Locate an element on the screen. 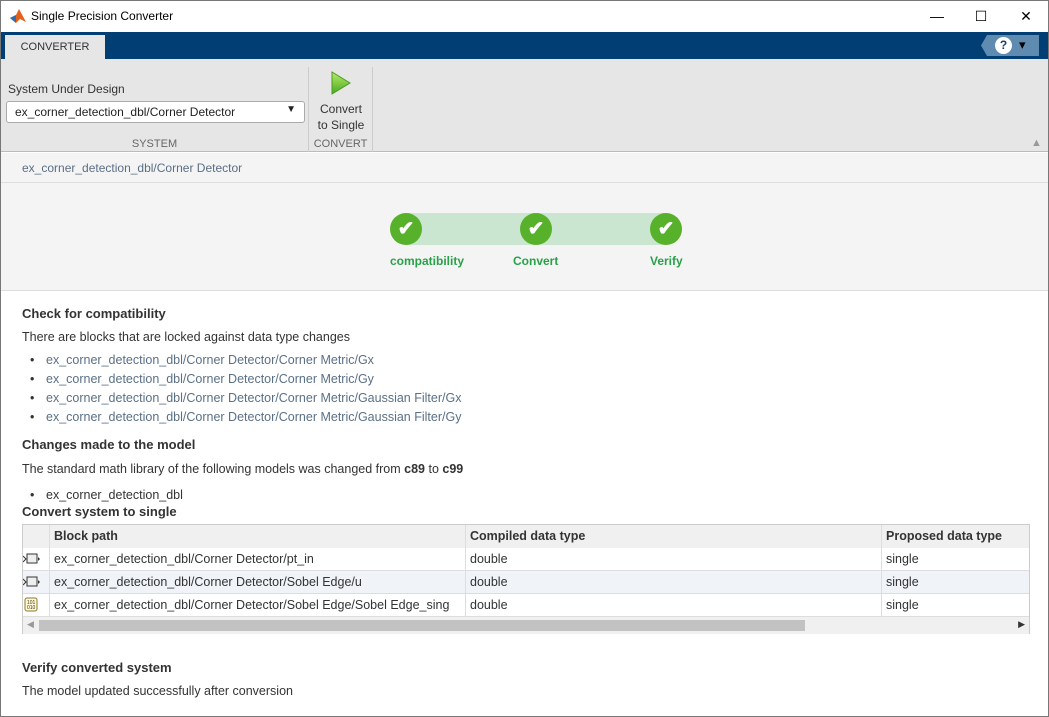 Image resolution: width=1049 pixels, height=717 pixels. compat-heading: Check for compatibility is located at coordinates (94, 313).